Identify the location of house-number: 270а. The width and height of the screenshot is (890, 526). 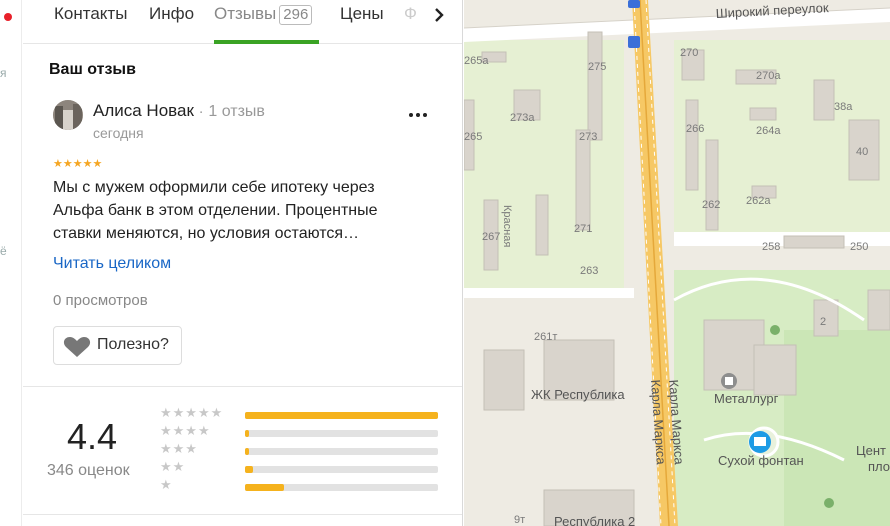
(768, 76).